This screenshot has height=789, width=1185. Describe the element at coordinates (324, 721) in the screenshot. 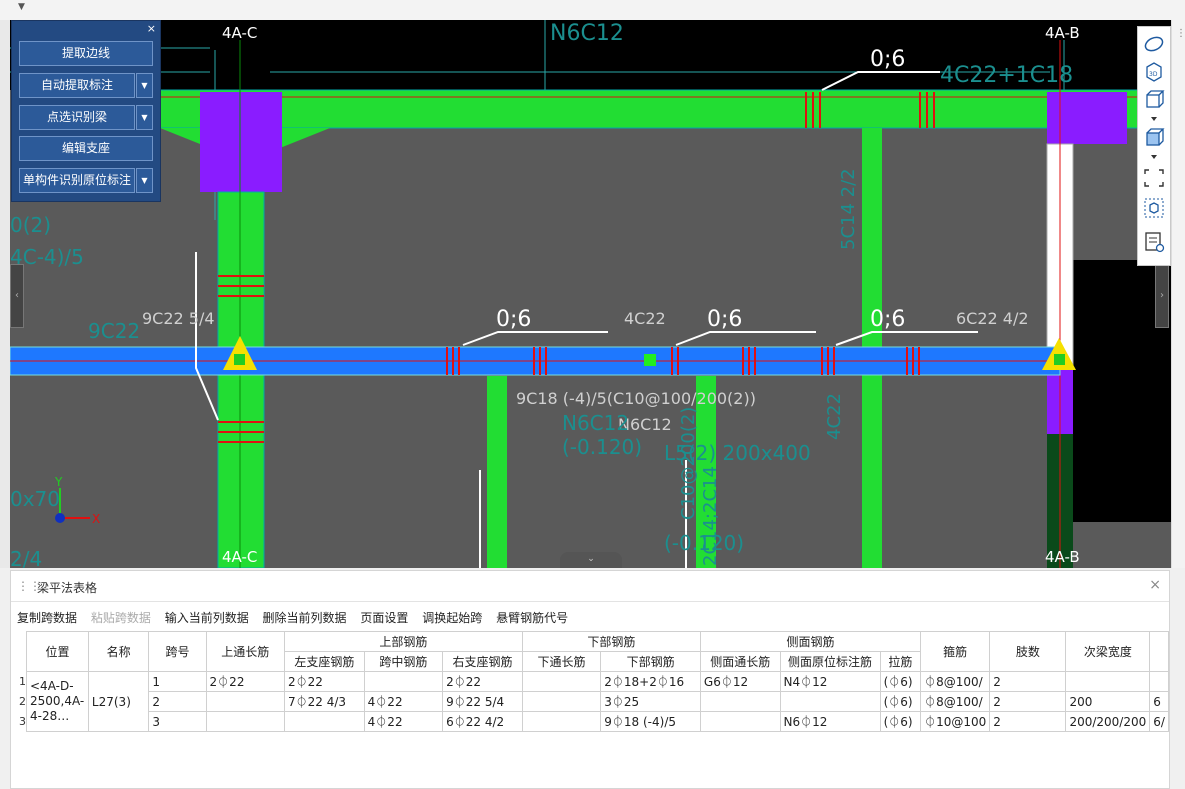

I see `cell-left-support` at that location.